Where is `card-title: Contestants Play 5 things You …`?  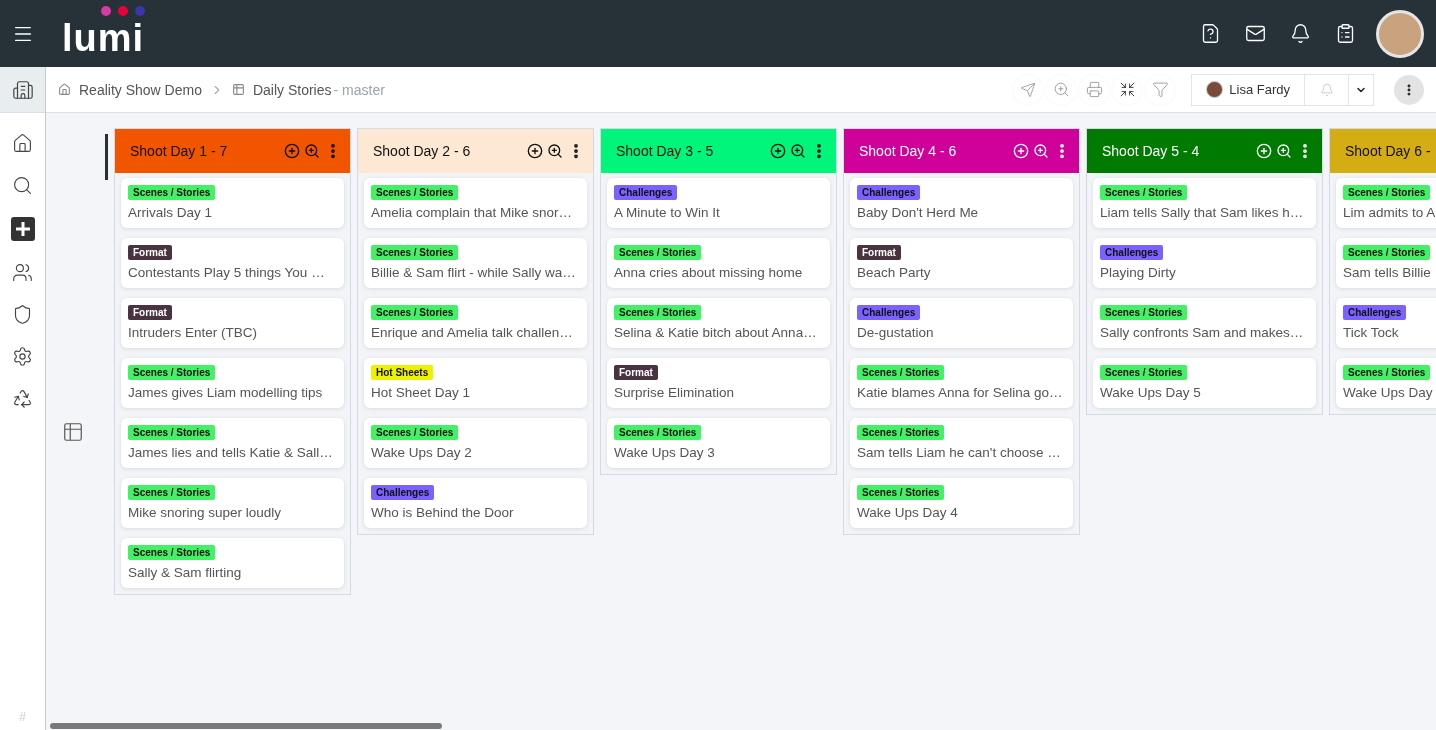 card-title: Contestants Play 5 things You … is located at coordinates (226, 272).